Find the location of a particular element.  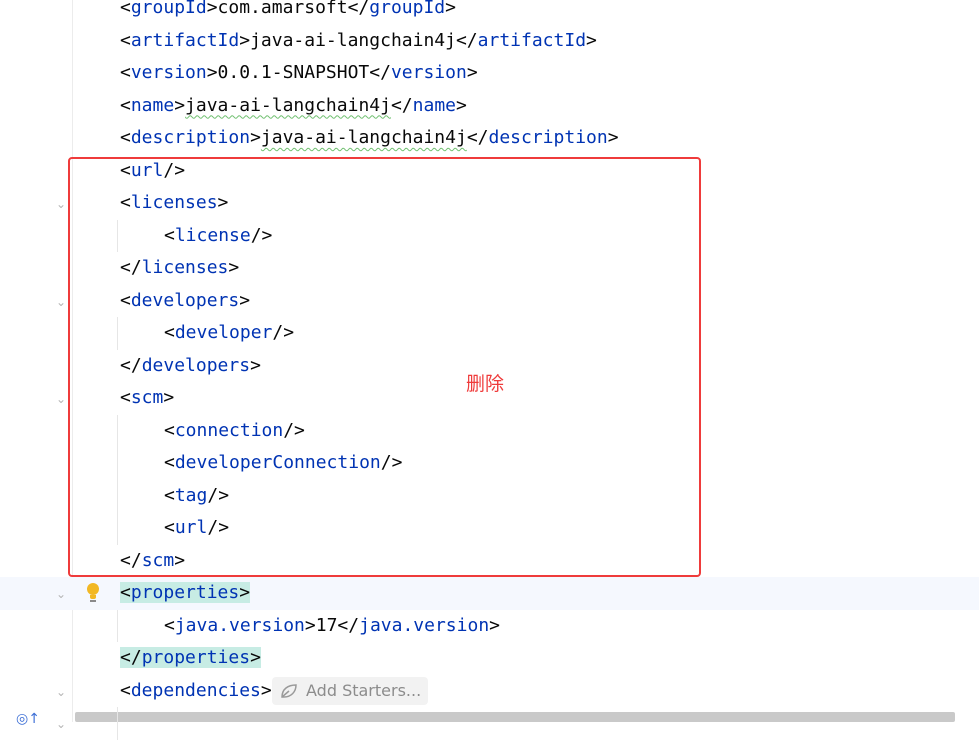

code-line: <java.version>17</java.version> is located at coordinates (489, 626).